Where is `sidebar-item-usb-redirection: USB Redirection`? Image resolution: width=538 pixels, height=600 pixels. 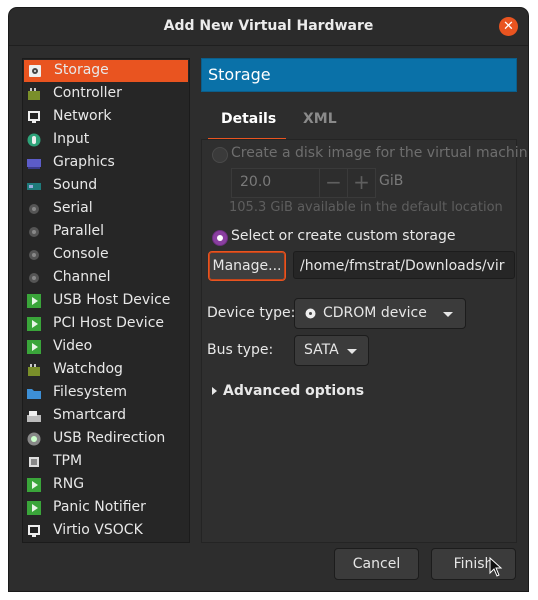
sidebar-item-usb-redirection: USB Redirection is located at coordinates (106, 439).